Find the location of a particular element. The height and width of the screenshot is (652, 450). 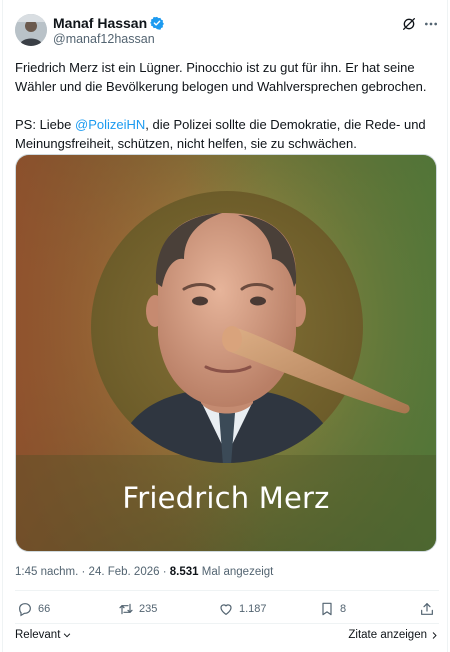

tweet-date: 24. Feb. 2026 is located at coordinates (124, 572).